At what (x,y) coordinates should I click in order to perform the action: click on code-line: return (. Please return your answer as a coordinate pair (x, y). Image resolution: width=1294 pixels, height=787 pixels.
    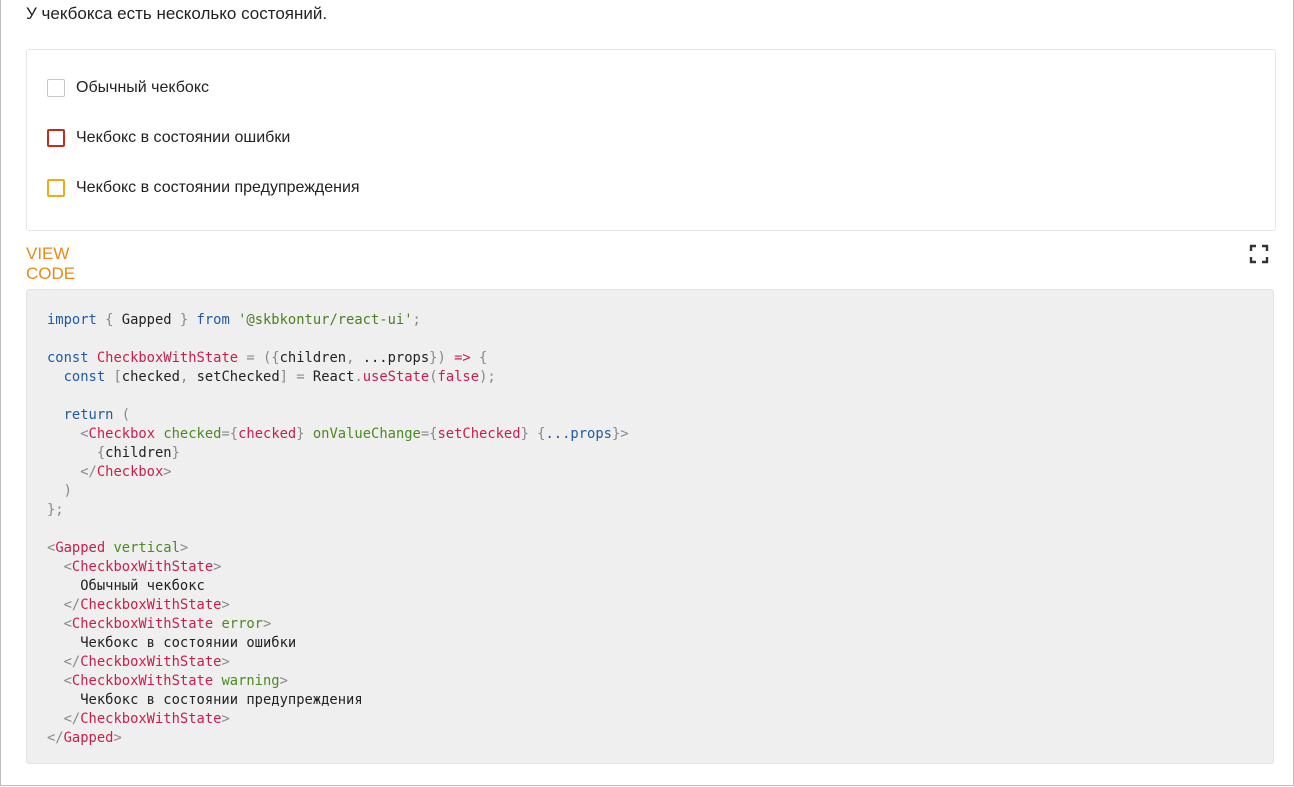
    Looking at the image, I should click on (97, 415).